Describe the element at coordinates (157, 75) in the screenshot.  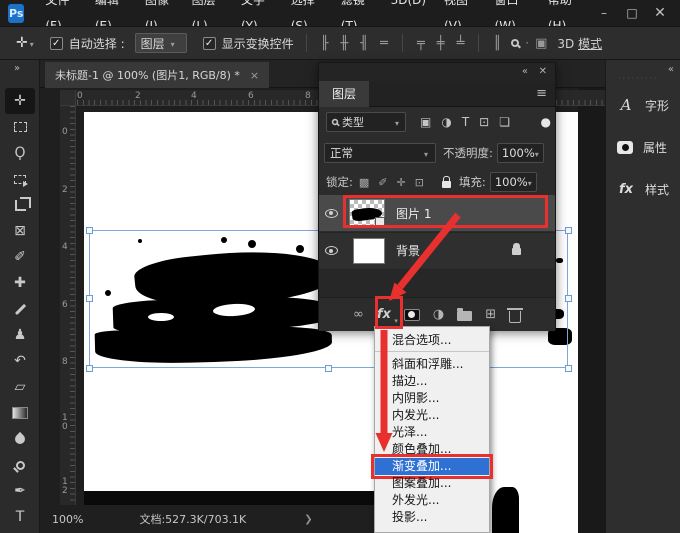
I see `document-tab: 未标题-1 @ 100% (图片1, RGB/8) * ×` at that location.